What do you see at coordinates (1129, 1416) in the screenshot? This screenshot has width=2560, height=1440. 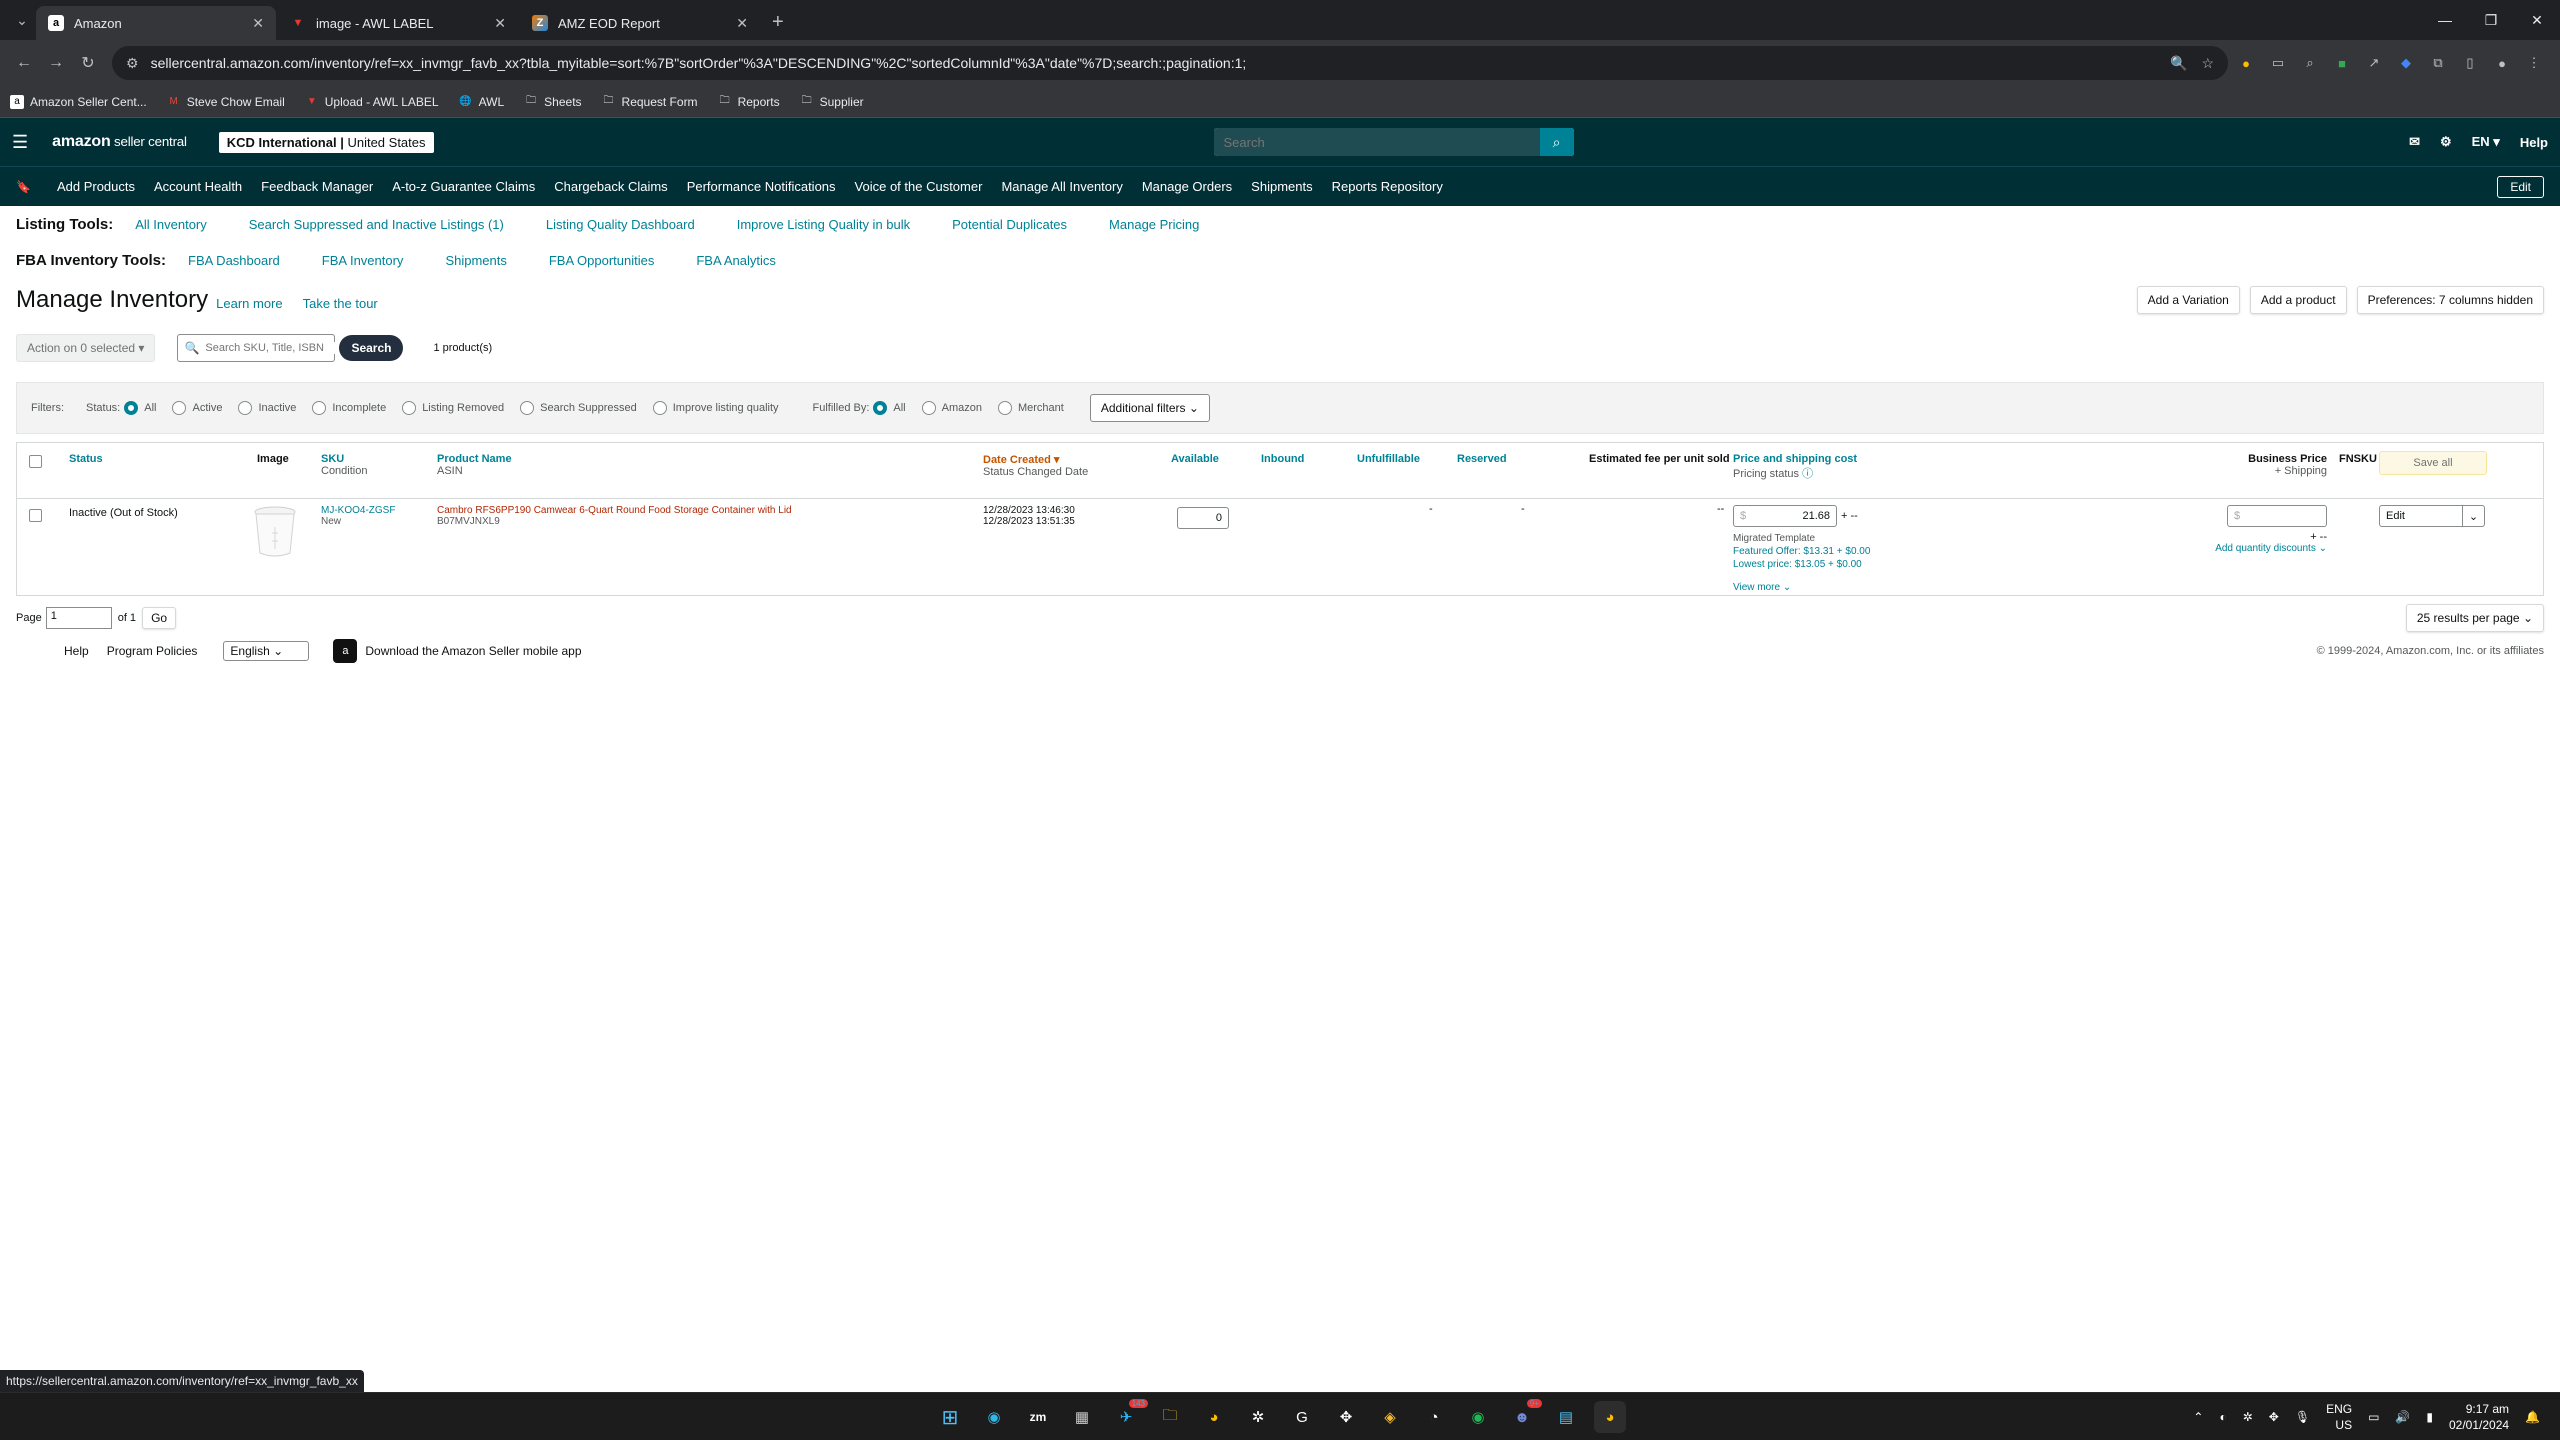 I see `mail-app-icon: ✈ 143` at bounding box center [1129, 1416].